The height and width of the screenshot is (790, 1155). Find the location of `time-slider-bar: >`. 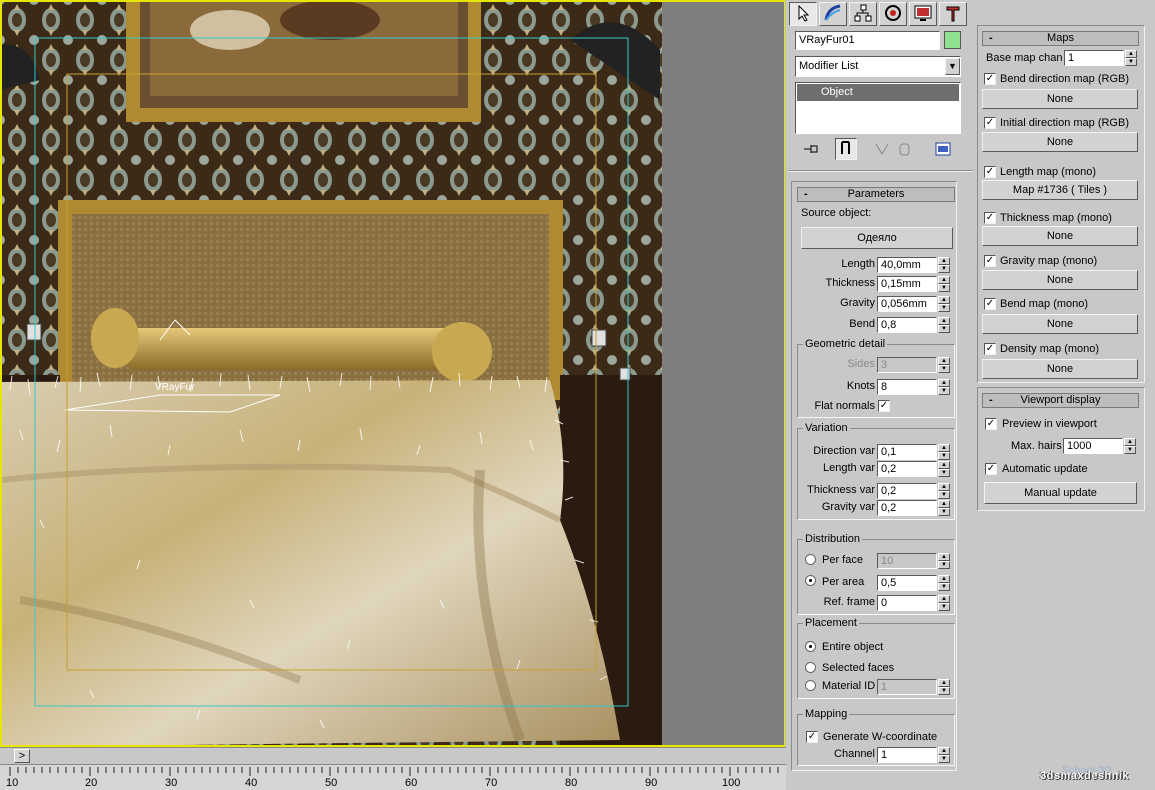

time-slider-bar: > is located at coordinates (393, 755).